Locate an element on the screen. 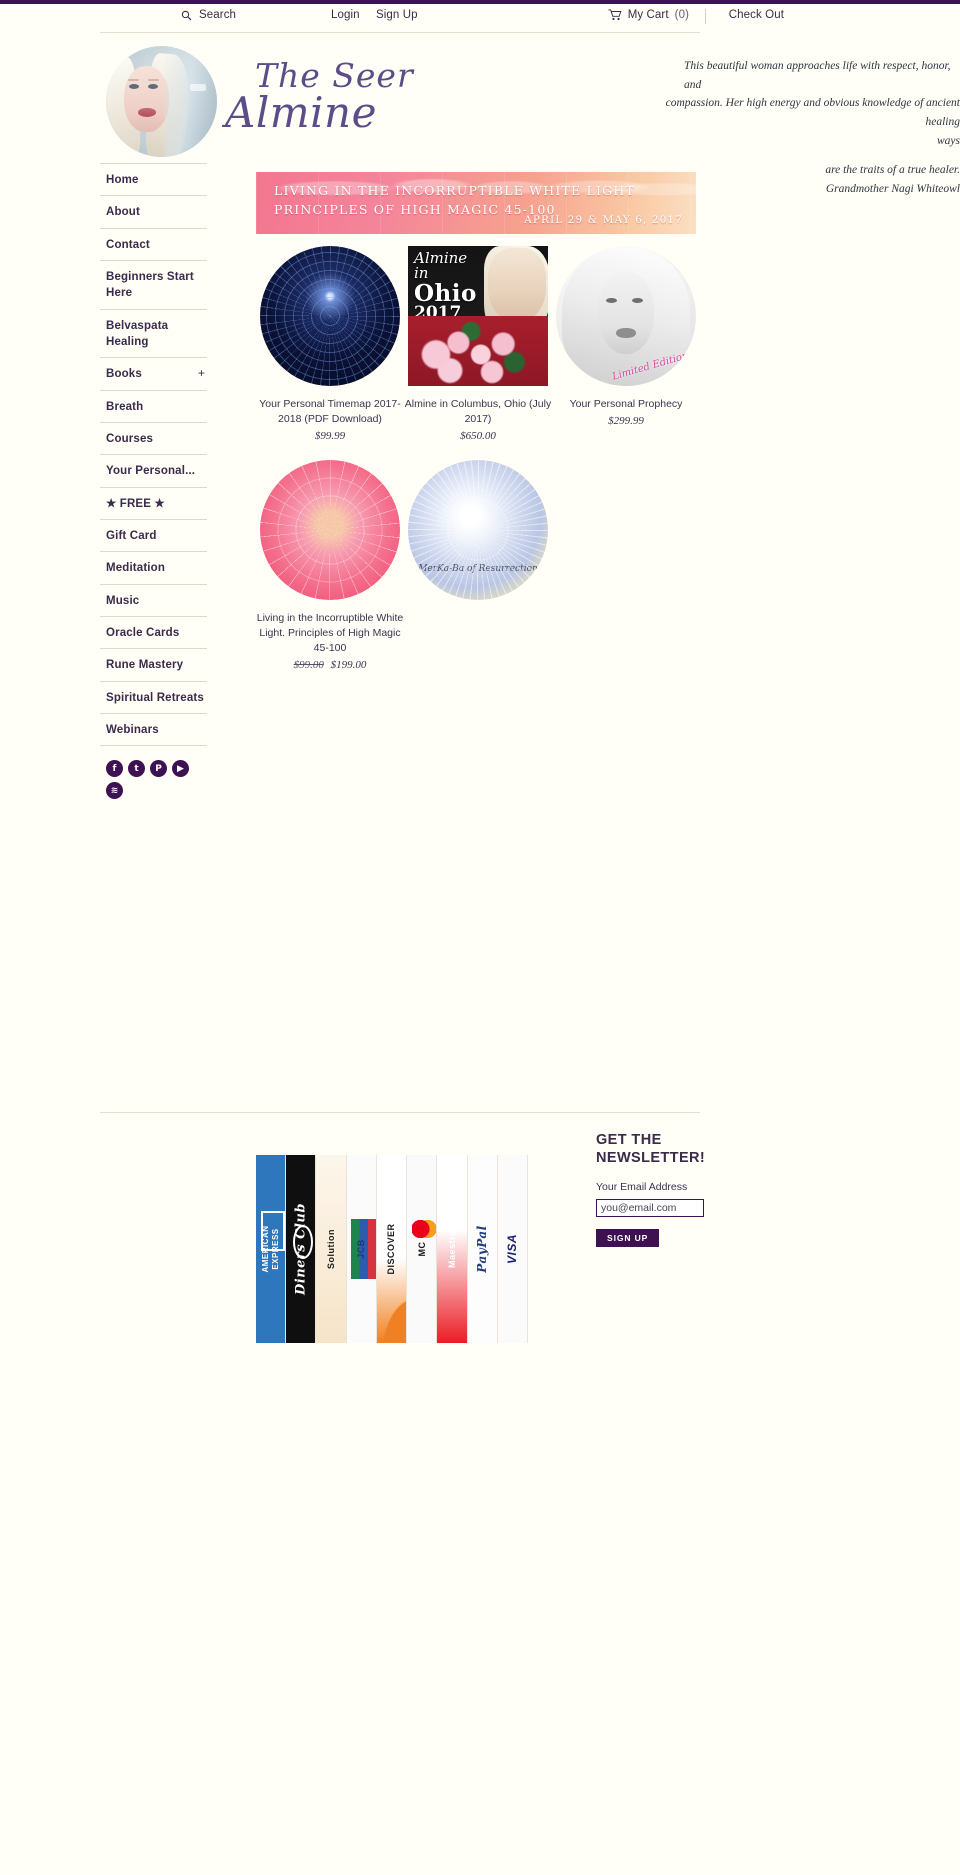  social-links: f t P ▶ ≋ is located at coordinates (148, 780).